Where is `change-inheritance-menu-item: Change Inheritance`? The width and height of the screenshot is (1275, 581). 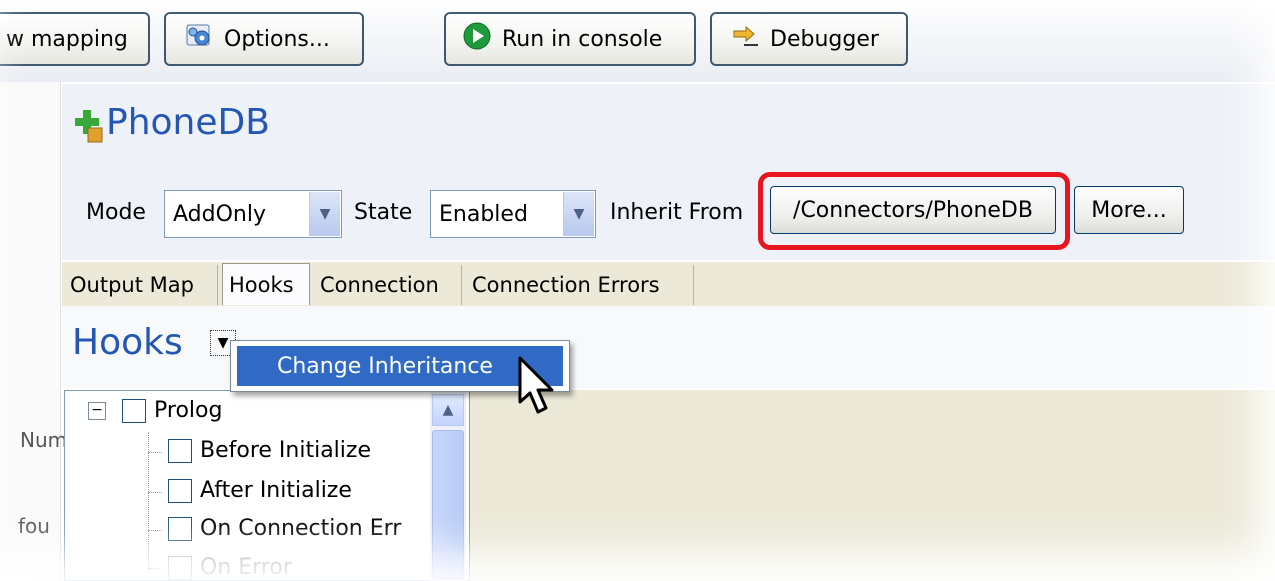
change-inheritance-menu-item: Change Inheritance is located at coordinates (400, 366).